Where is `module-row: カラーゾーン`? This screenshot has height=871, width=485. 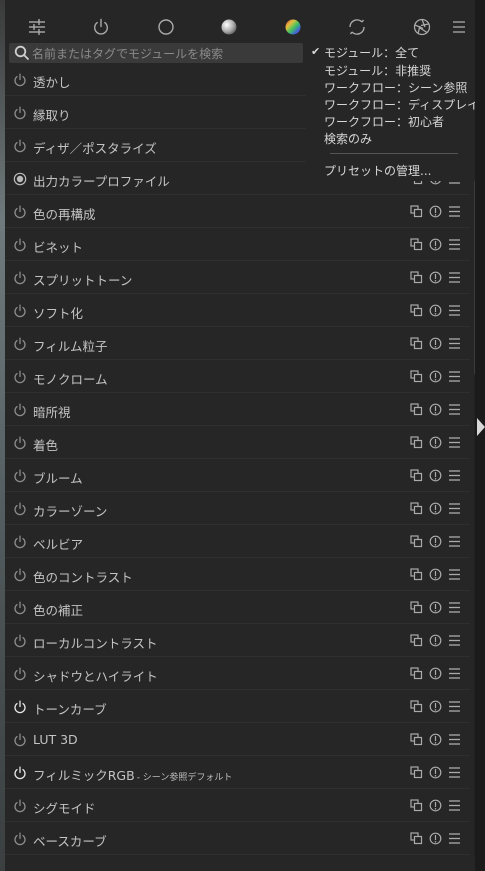
module-row: カラーゾーン is located at coordinates (237, 509).